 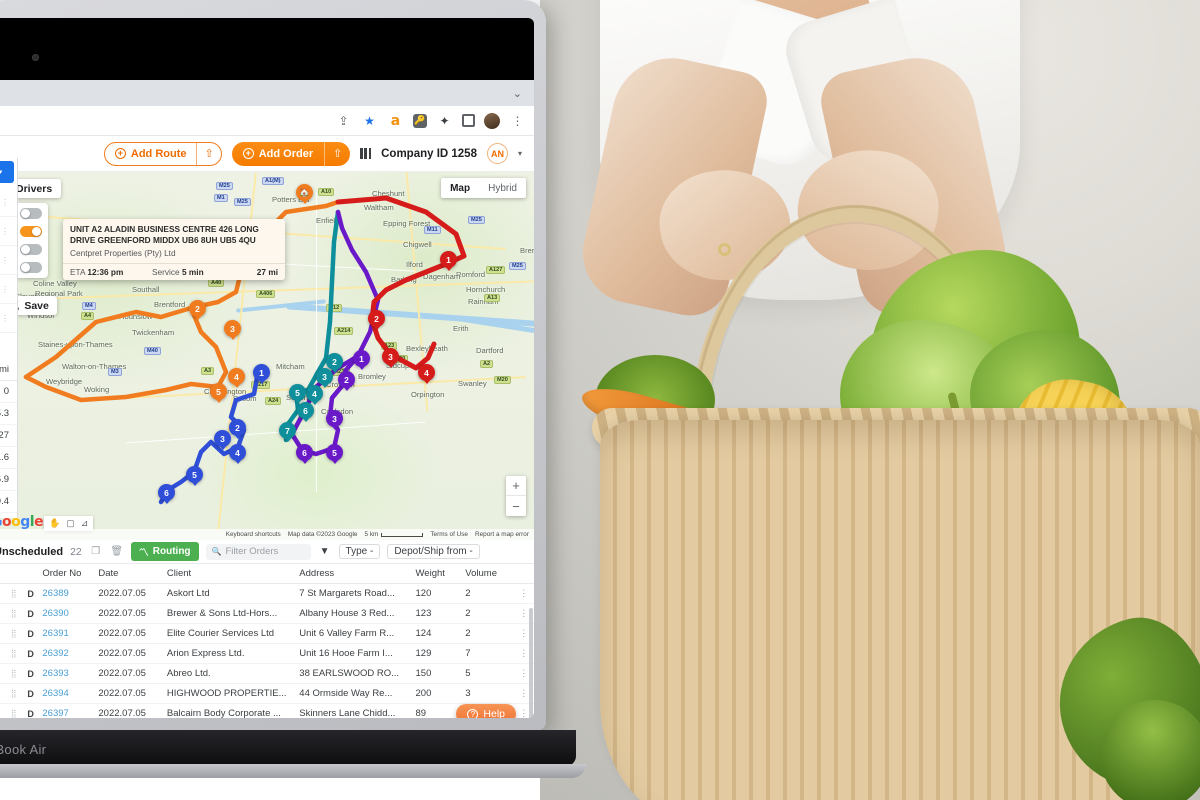 I want to click on polygon-select-icon: ⊿, so click(x=85, y=523).